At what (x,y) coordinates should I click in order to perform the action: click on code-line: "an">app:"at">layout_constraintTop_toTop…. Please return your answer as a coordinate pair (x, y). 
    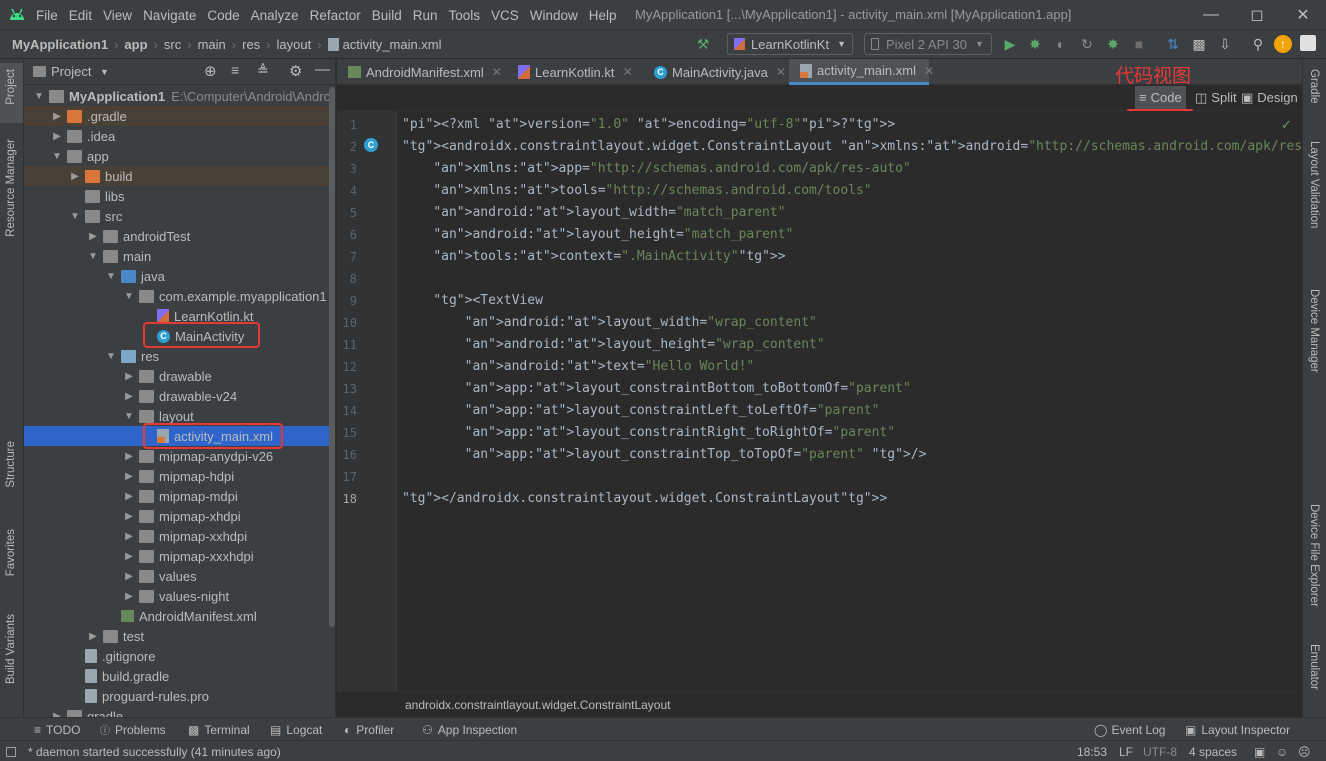
    Looking at the image, I should click on (664, 454).